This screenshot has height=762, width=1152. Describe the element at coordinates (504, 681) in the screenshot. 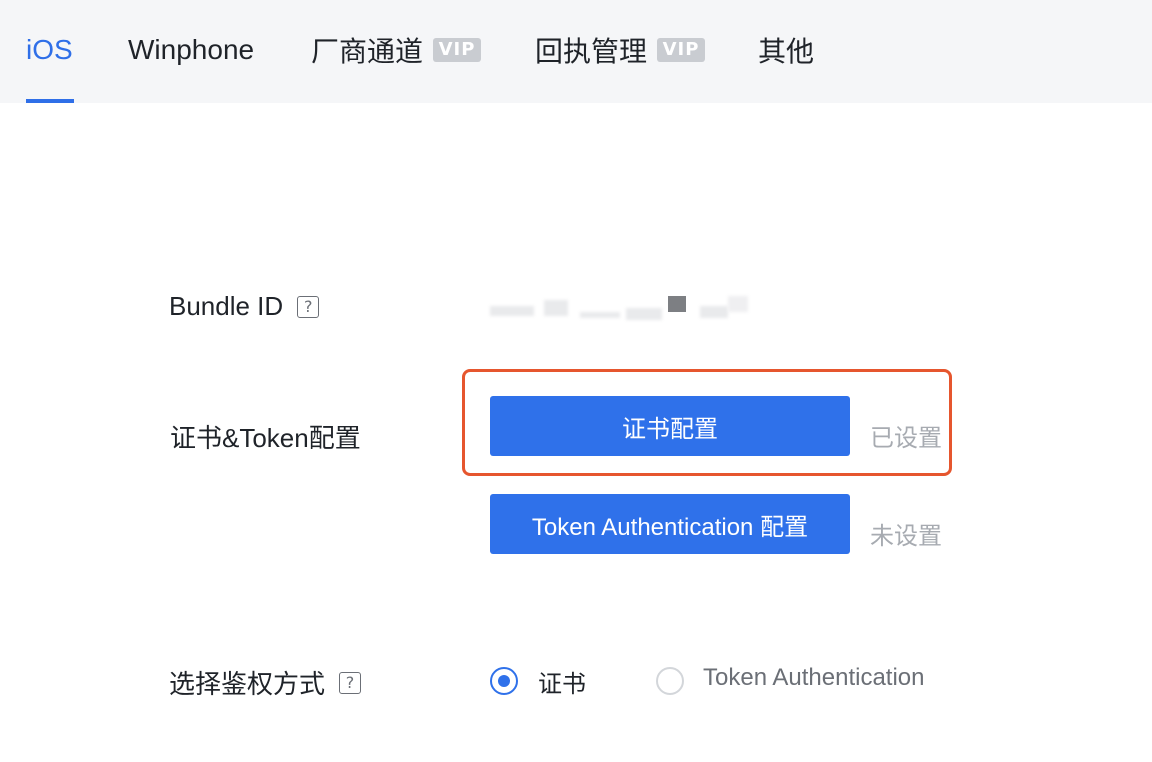

I see `radio-checked-icon` at that location.